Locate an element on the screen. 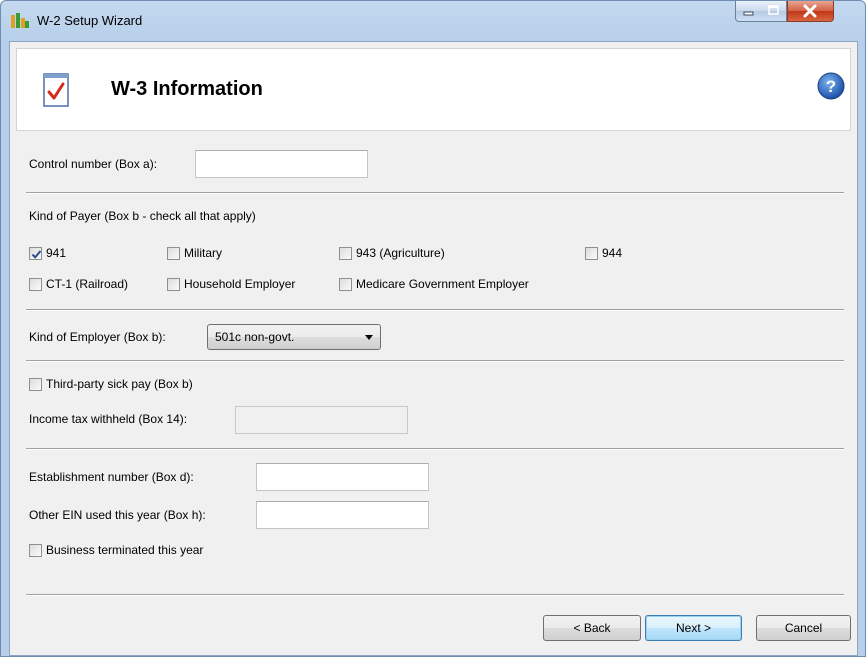 This screenshot has height=658, width=867. checkbox-medicare-government-employer-label: Medicare Government Employer is located at coordinates (442, 284).